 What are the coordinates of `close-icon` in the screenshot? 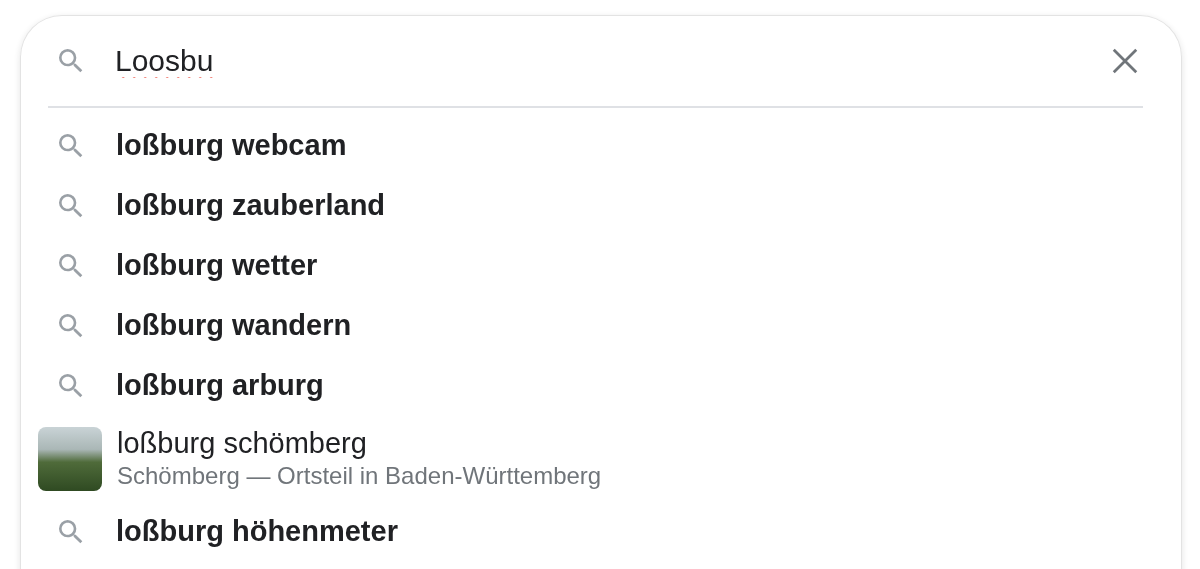 It's located at (1125, 61).